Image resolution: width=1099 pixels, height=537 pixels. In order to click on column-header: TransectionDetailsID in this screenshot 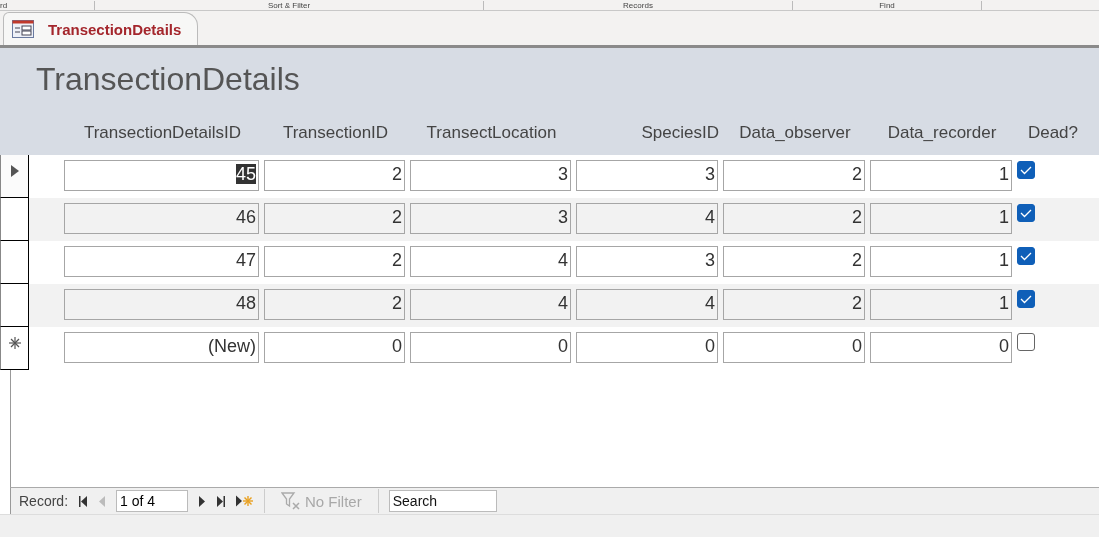, I will do `click(162, 133)`.